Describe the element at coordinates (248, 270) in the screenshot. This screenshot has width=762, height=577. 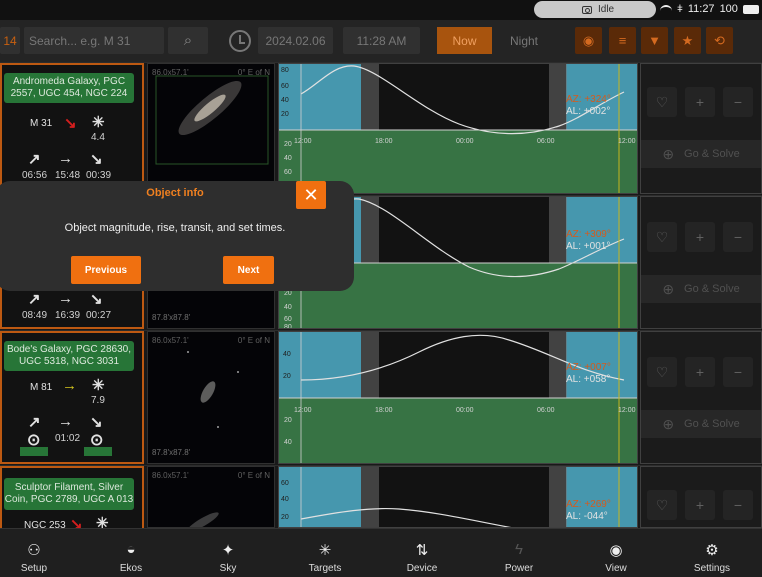
I see `next-button: Next` at that location.